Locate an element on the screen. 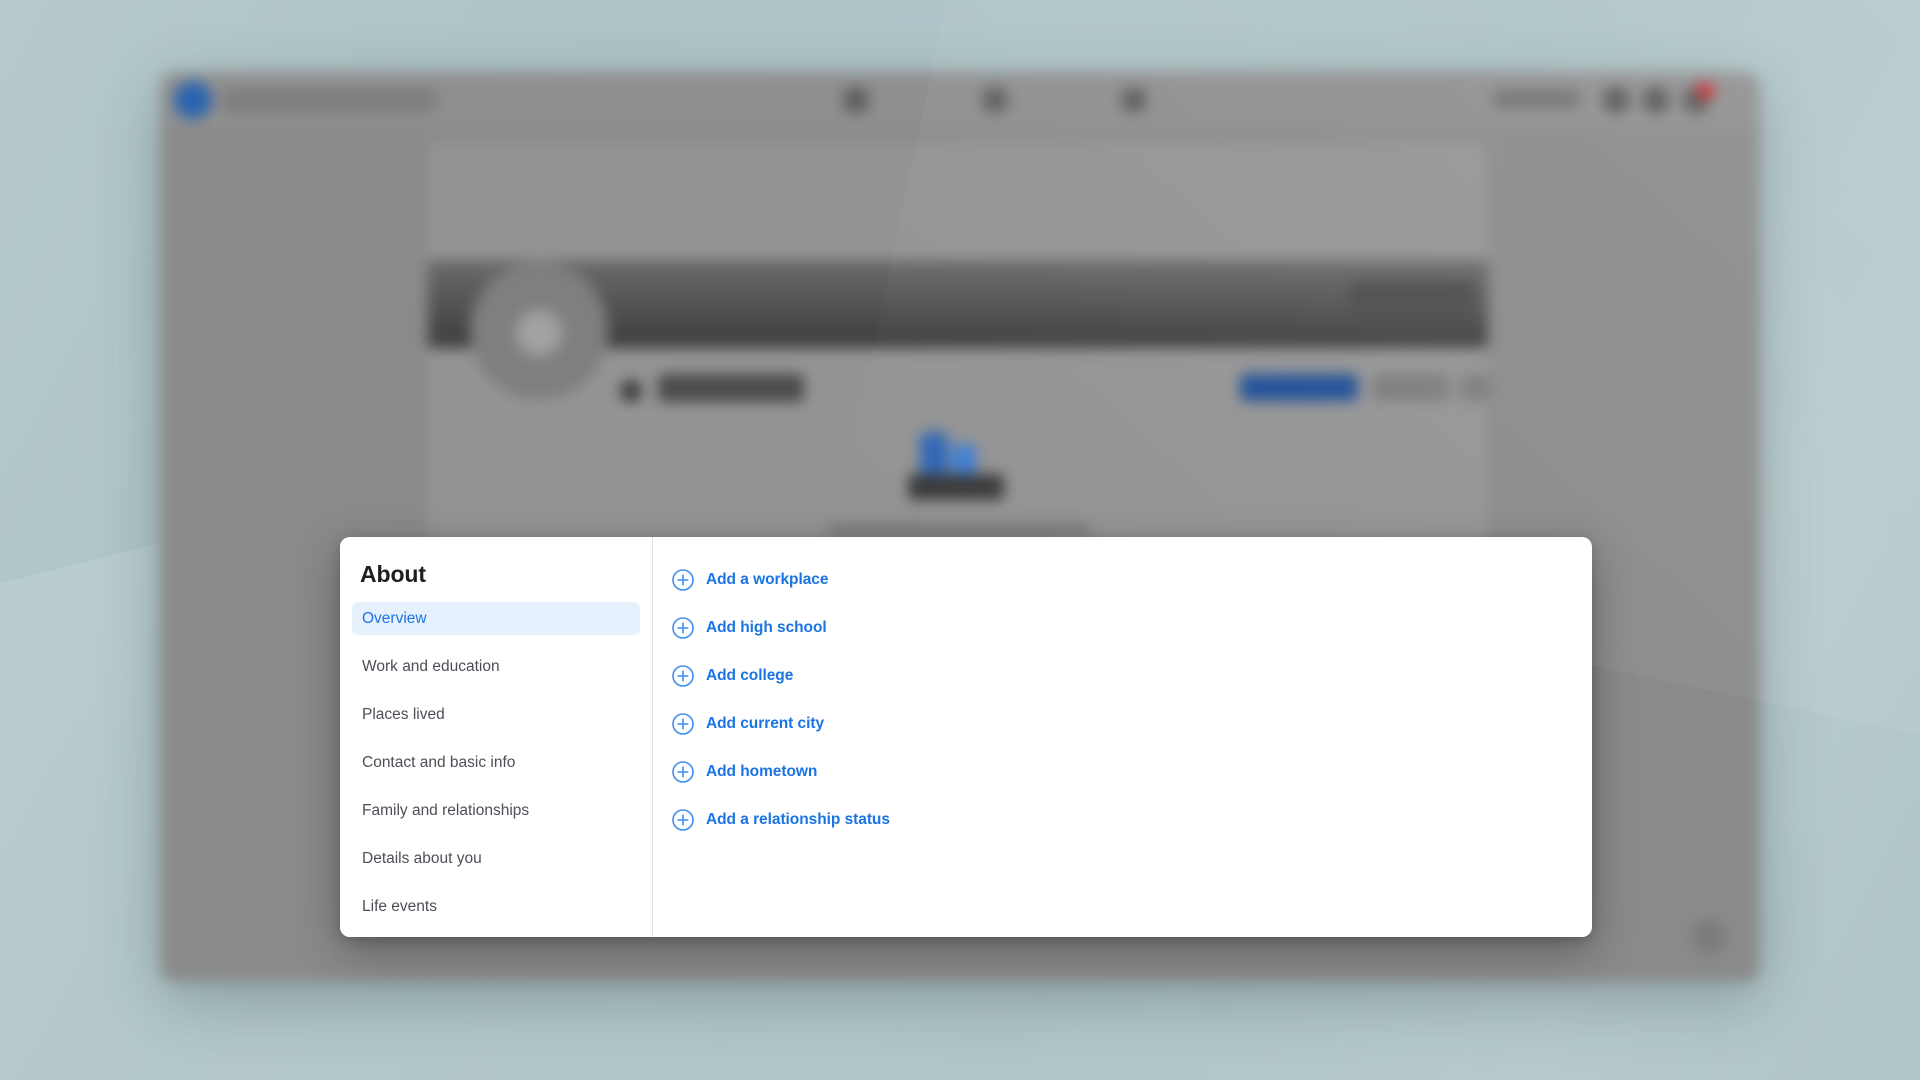  sidebar-item-details-about-you: Details about you is located at coordinates (496, 858).